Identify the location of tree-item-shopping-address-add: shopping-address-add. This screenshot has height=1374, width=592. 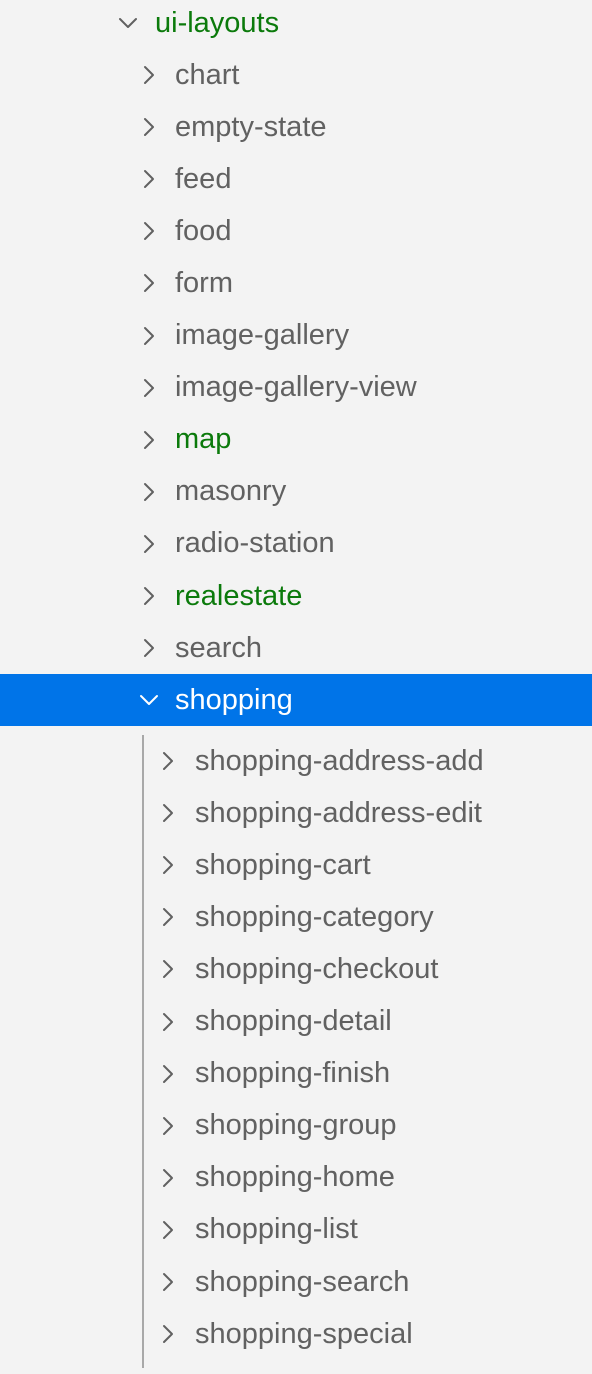
(296, 761).